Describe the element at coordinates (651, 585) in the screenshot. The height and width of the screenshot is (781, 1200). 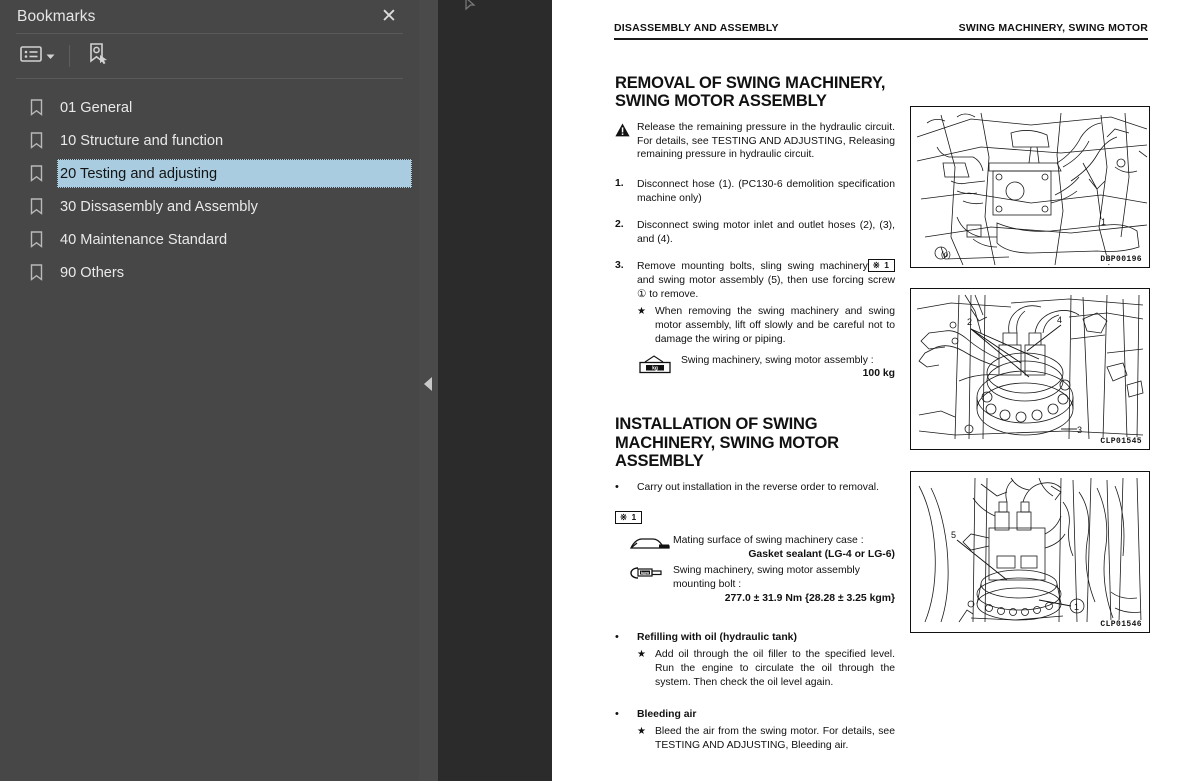
I see `torque-wrench-icon: kgm` at that location.